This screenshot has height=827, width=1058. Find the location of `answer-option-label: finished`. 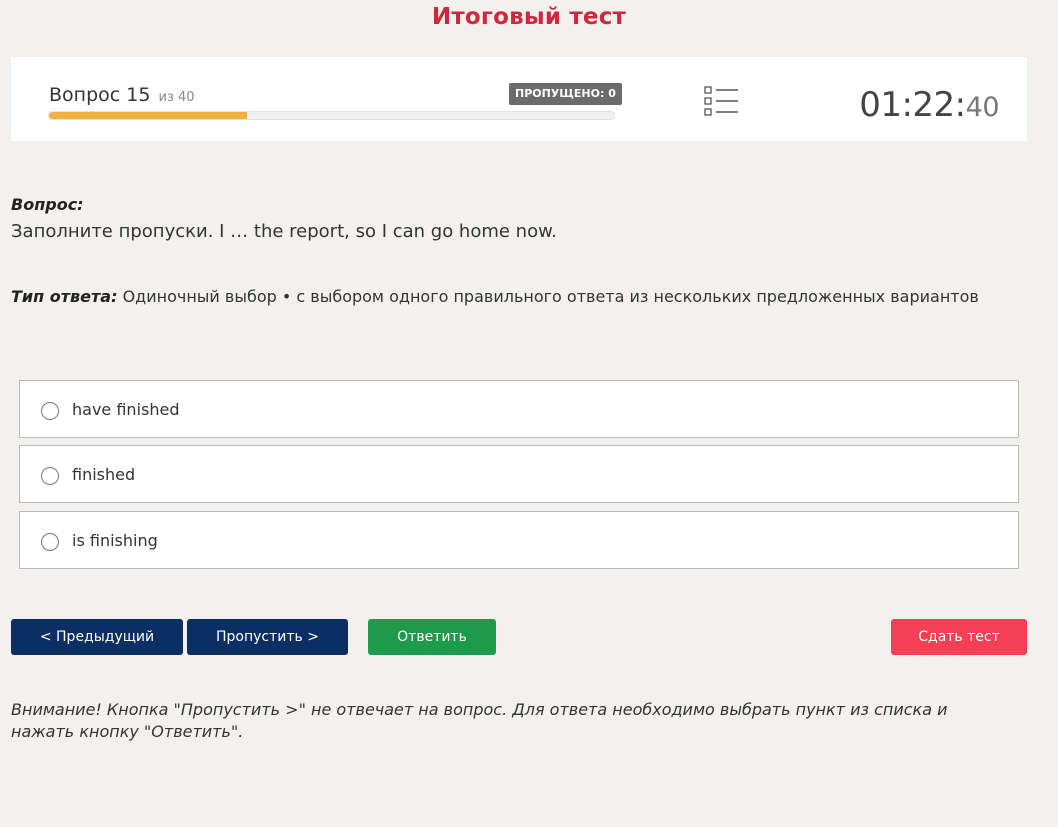

answer-option-label: finished is located at coordinates (104, 474).